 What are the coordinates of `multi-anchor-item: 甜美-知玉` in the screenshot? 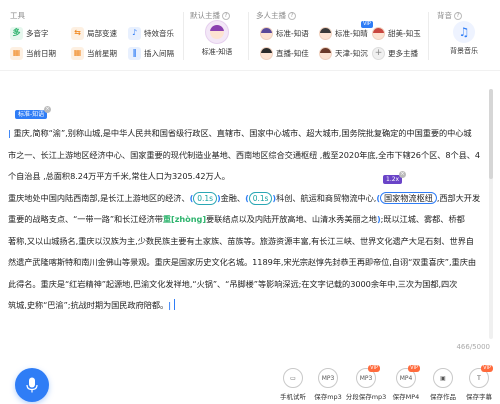 It's located at (396, 33).